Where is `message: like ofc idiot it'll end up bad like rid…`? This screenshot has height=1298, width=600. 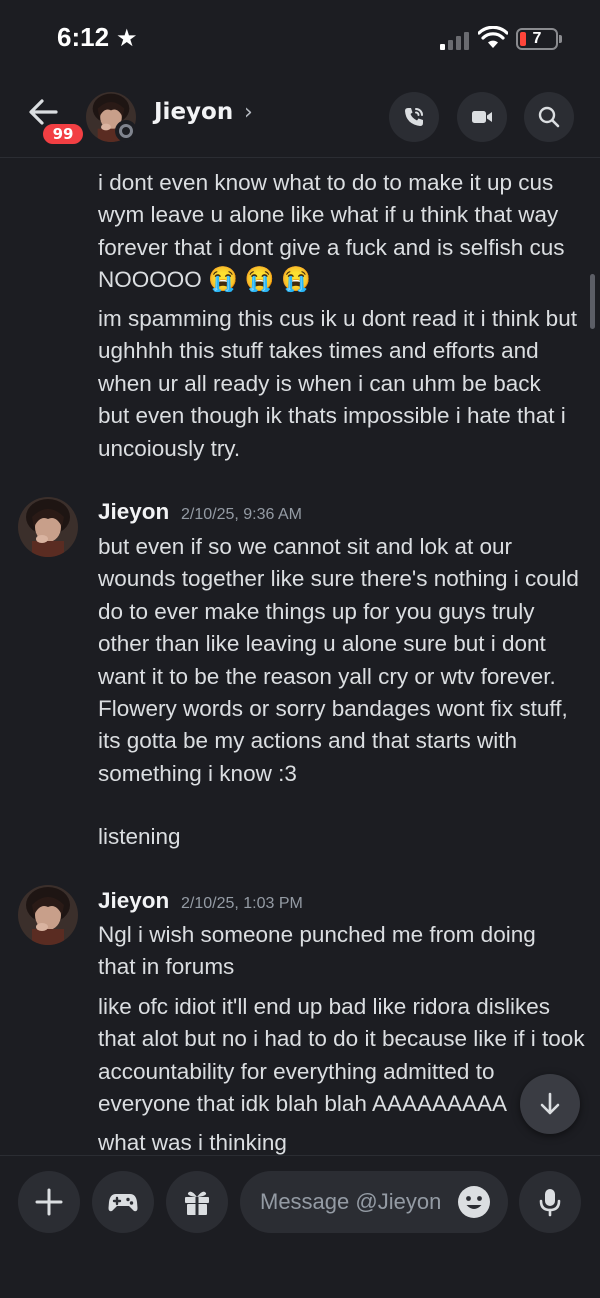 message: like ofc idiot it'll end up bad like rid… is located at coordinates (343, 1056).